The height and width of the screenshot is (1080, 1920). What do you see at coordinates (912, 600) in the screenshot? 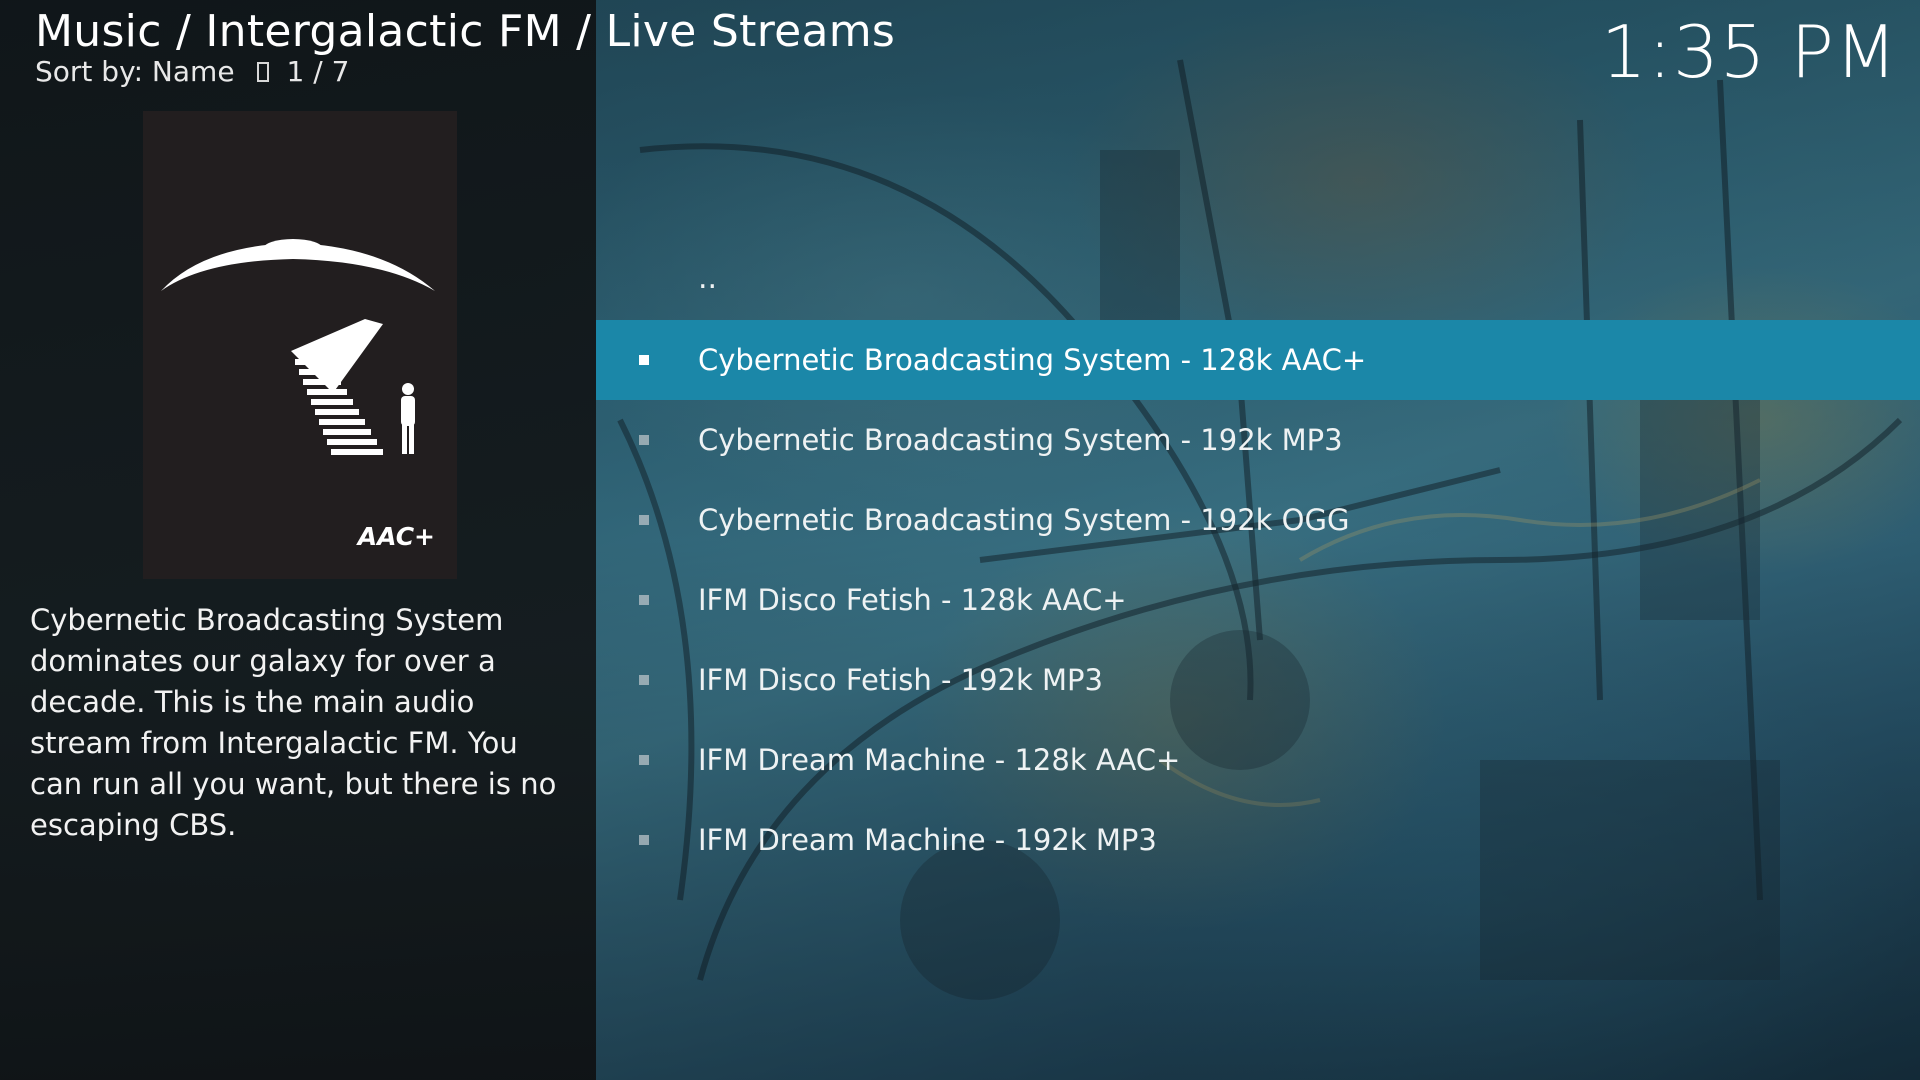
I see `list-item-label: IFM Disco Fetish - 128k AAC+` at bounding box center [912, 600].